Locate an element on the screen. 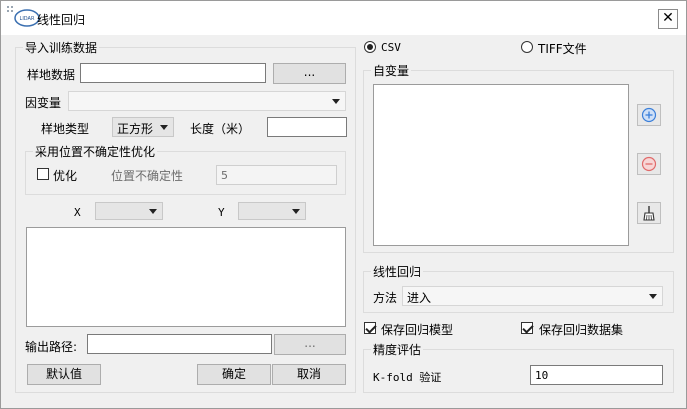 This screenshot has width=687, height=409. broom-icon is located at coordinates (649, 213).